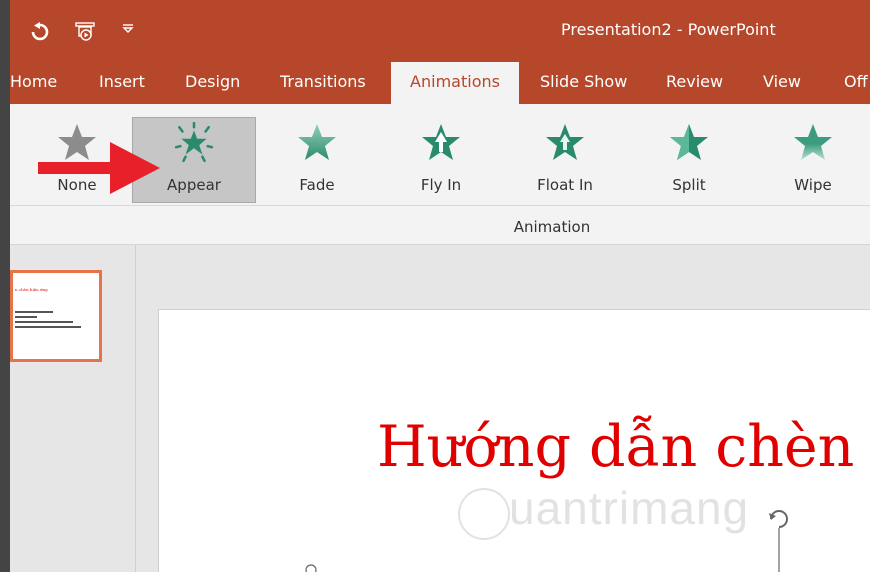 This screenshot has width=870, height=572. Describe the element at coordinates (623, 447) in the screenshot. I see `slide-title: Hướng dẫn chèn h` at that location.